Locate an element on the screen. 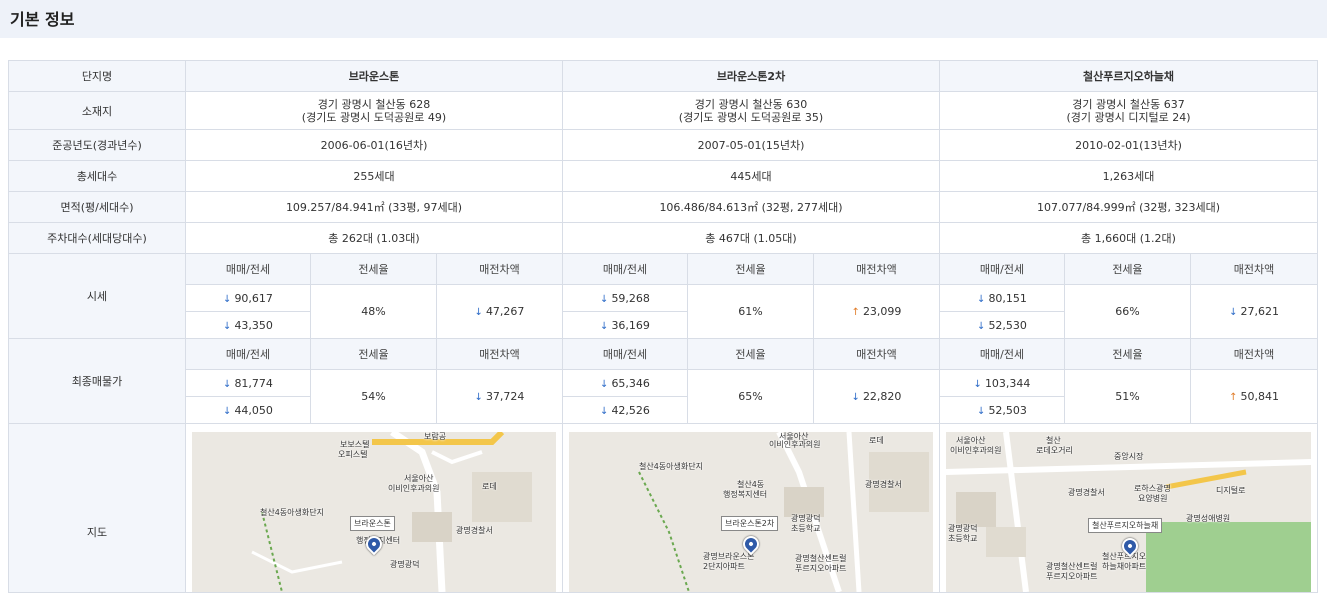 This screenshot has height=593, width=1327. location-cell: 경기 광명시 철산동 630 (경기도 광명시 도덕공원로 35) is located at coordinates (751, 110).